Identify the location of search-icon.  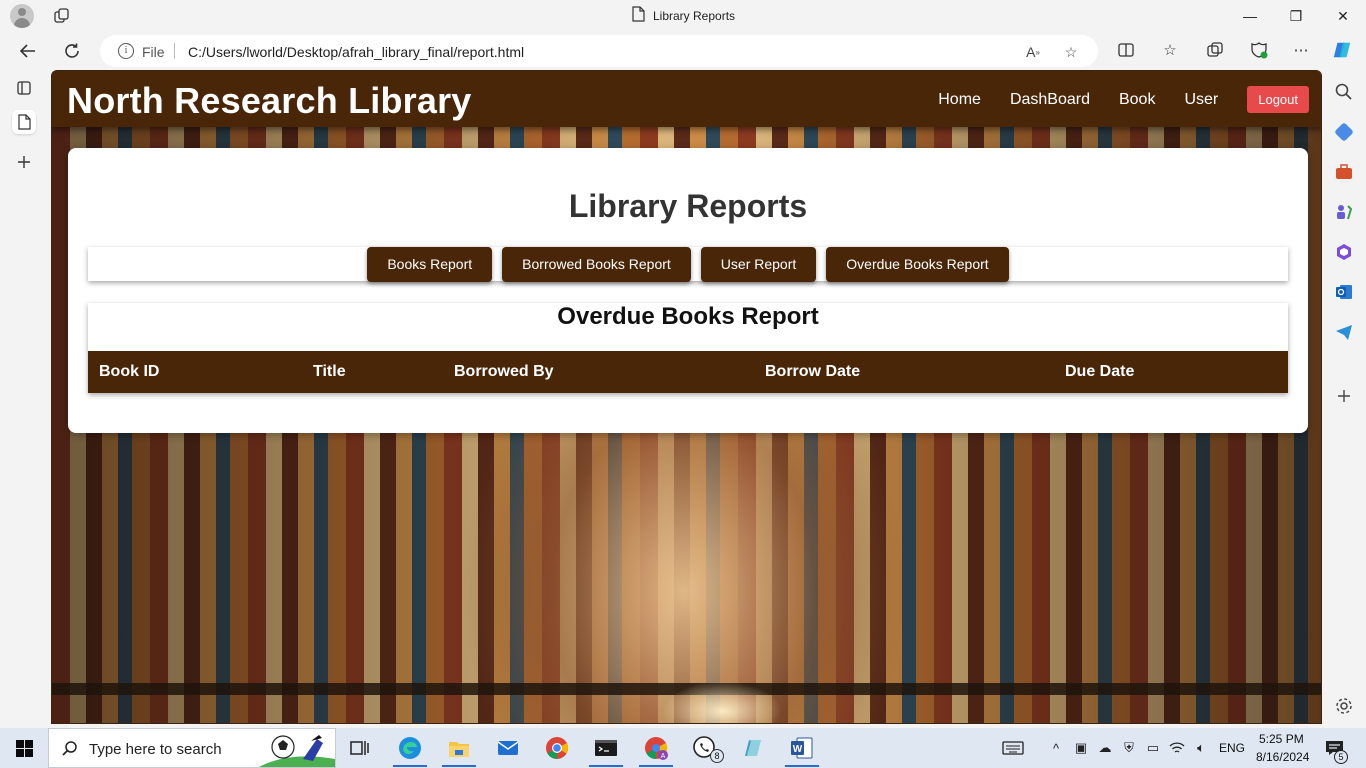
(1344, 92).